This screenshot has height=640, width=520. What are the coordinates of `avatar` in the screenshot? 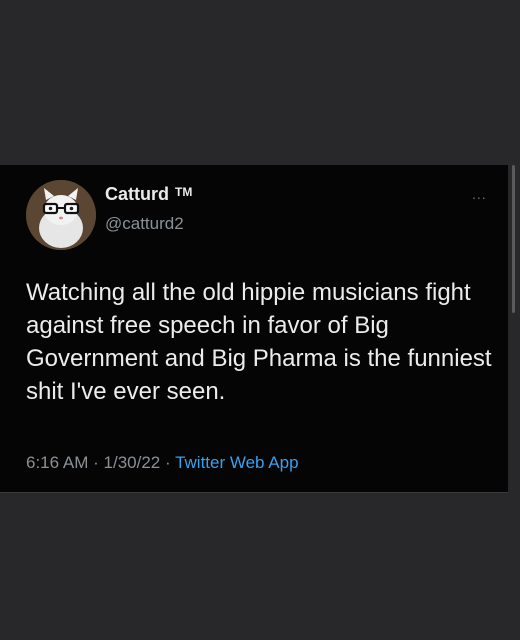 It's located at (61, 215).